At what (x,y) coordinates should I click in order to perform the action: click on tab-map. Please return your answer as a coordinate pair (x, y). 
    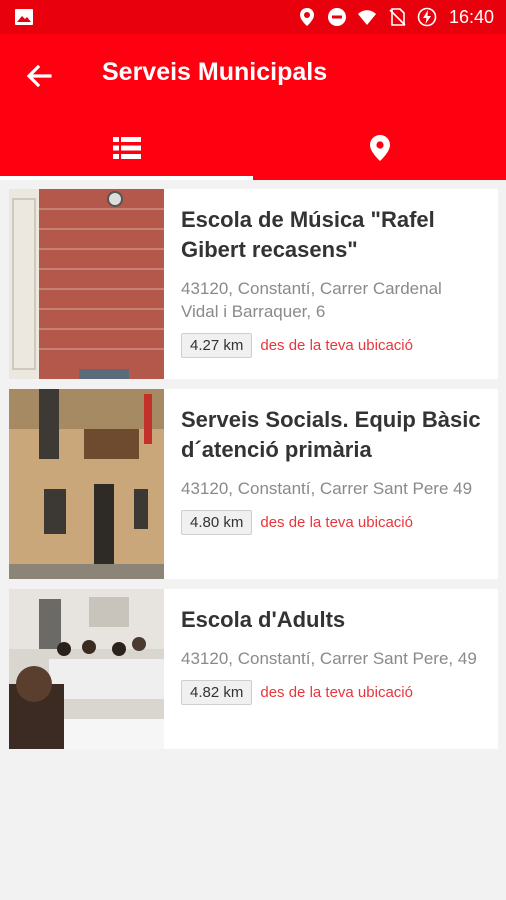
    Looking at the image, I should click on (379, 148).